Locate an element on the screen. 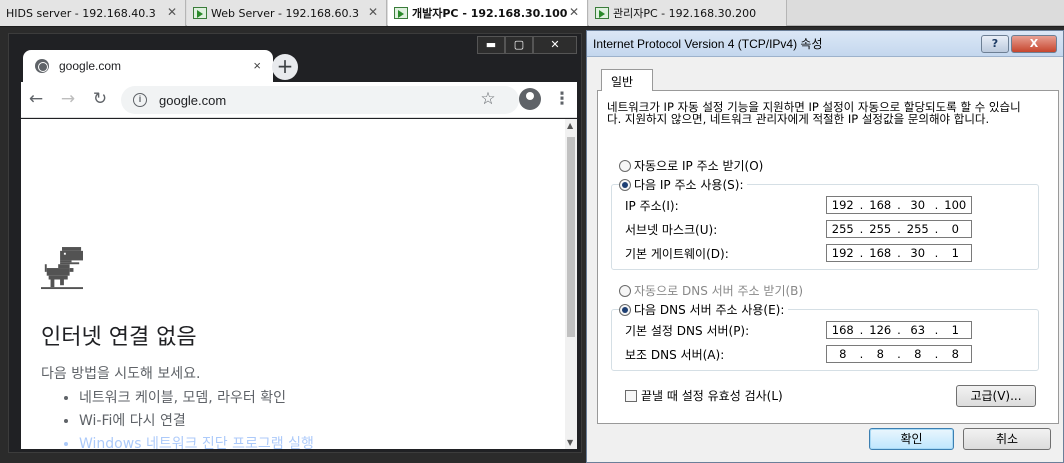  vm-tab-web: Web Server - 192.168.60.3 ✕ is located at coordinates (287, 13).